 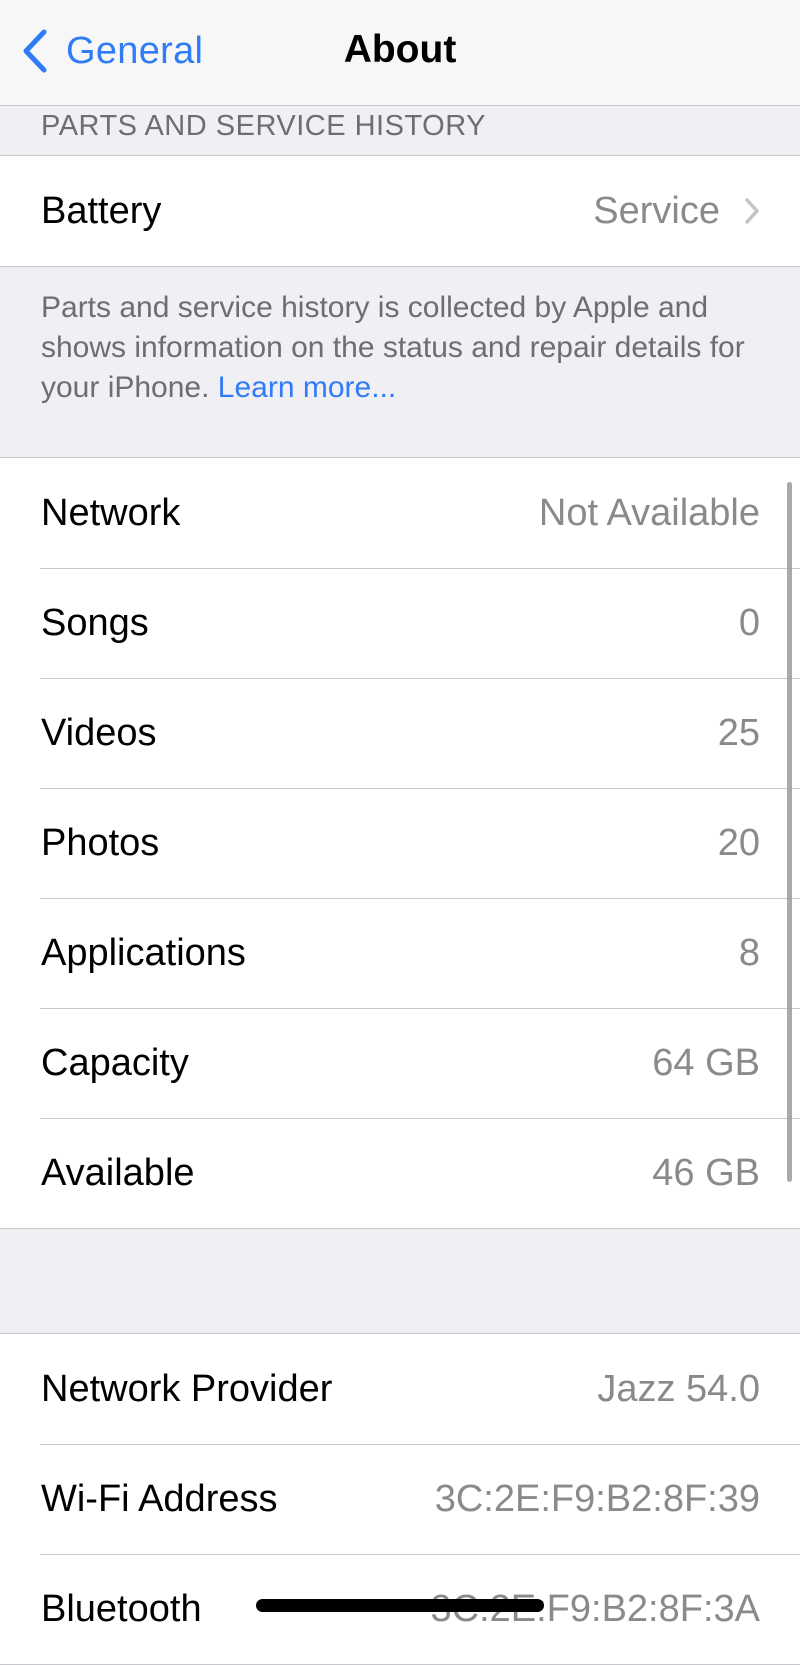 I want to click on stats-value: Not Available, so click(x=649, y=512).